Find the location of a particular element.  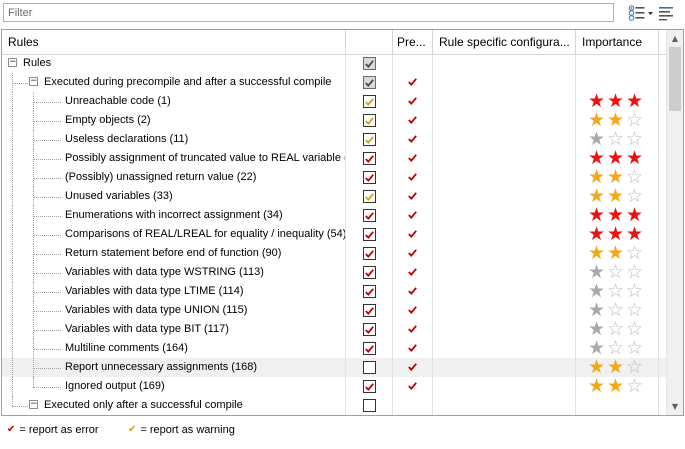

rule-row: Variables with data type LTIME (114) ★ ☆ ☆ is located at coordinates (334, 291).